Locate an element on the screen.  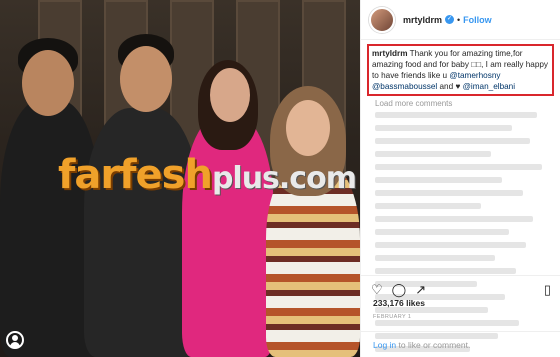
caption-text-3: and is located at coordinates (446, 86).